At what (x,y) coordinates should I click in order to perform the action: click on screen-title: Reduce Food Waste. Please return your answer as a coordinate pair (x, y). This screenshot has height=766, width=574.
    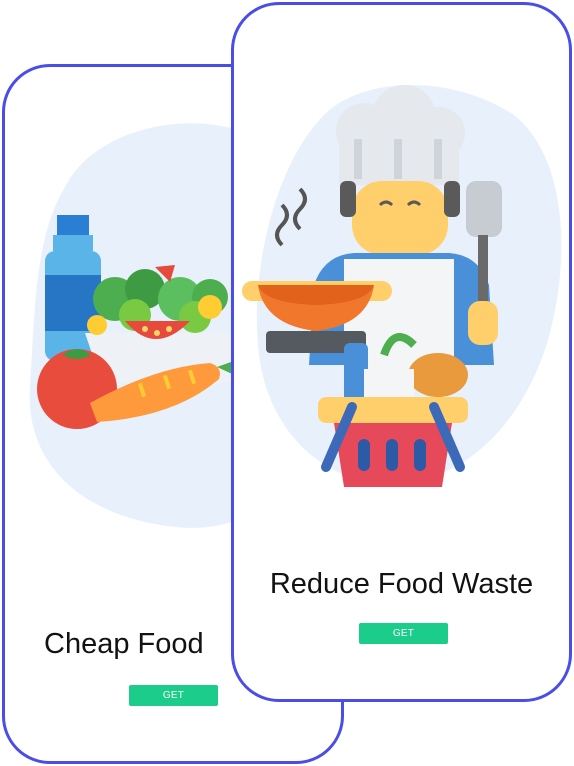
    Looking at the image, I should click on (401, 584).